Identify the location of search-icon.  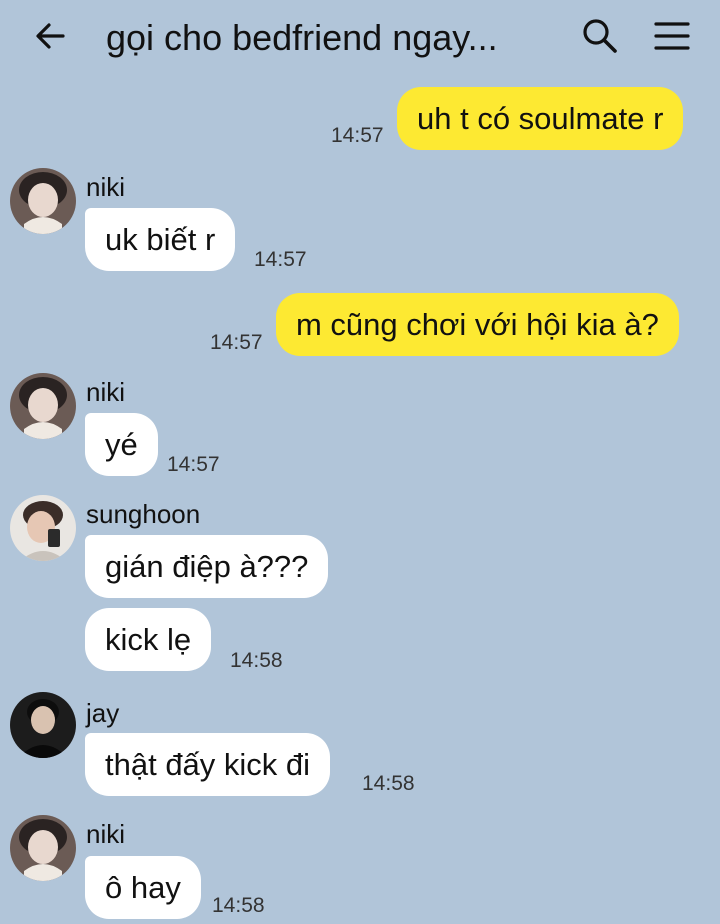
(600, 36).